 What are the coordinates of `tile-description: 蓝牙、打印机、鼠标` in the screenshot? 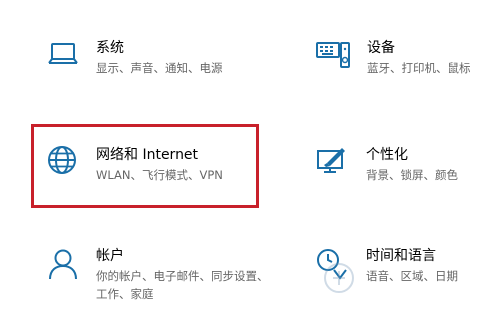 It's located at (419, 68).